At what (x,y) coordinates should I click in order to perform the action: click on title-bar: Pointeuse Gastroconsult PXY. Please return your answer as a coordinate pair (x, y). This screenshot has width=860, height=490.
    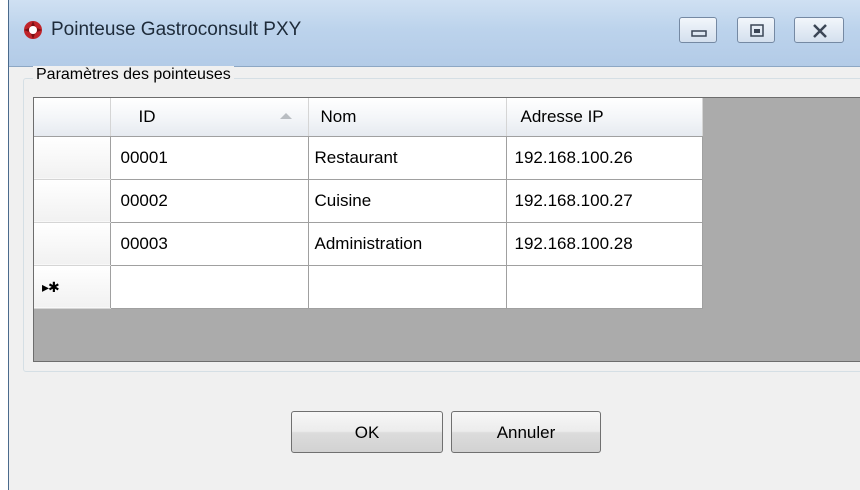
    Looking at the image, I should click on (434, 33).